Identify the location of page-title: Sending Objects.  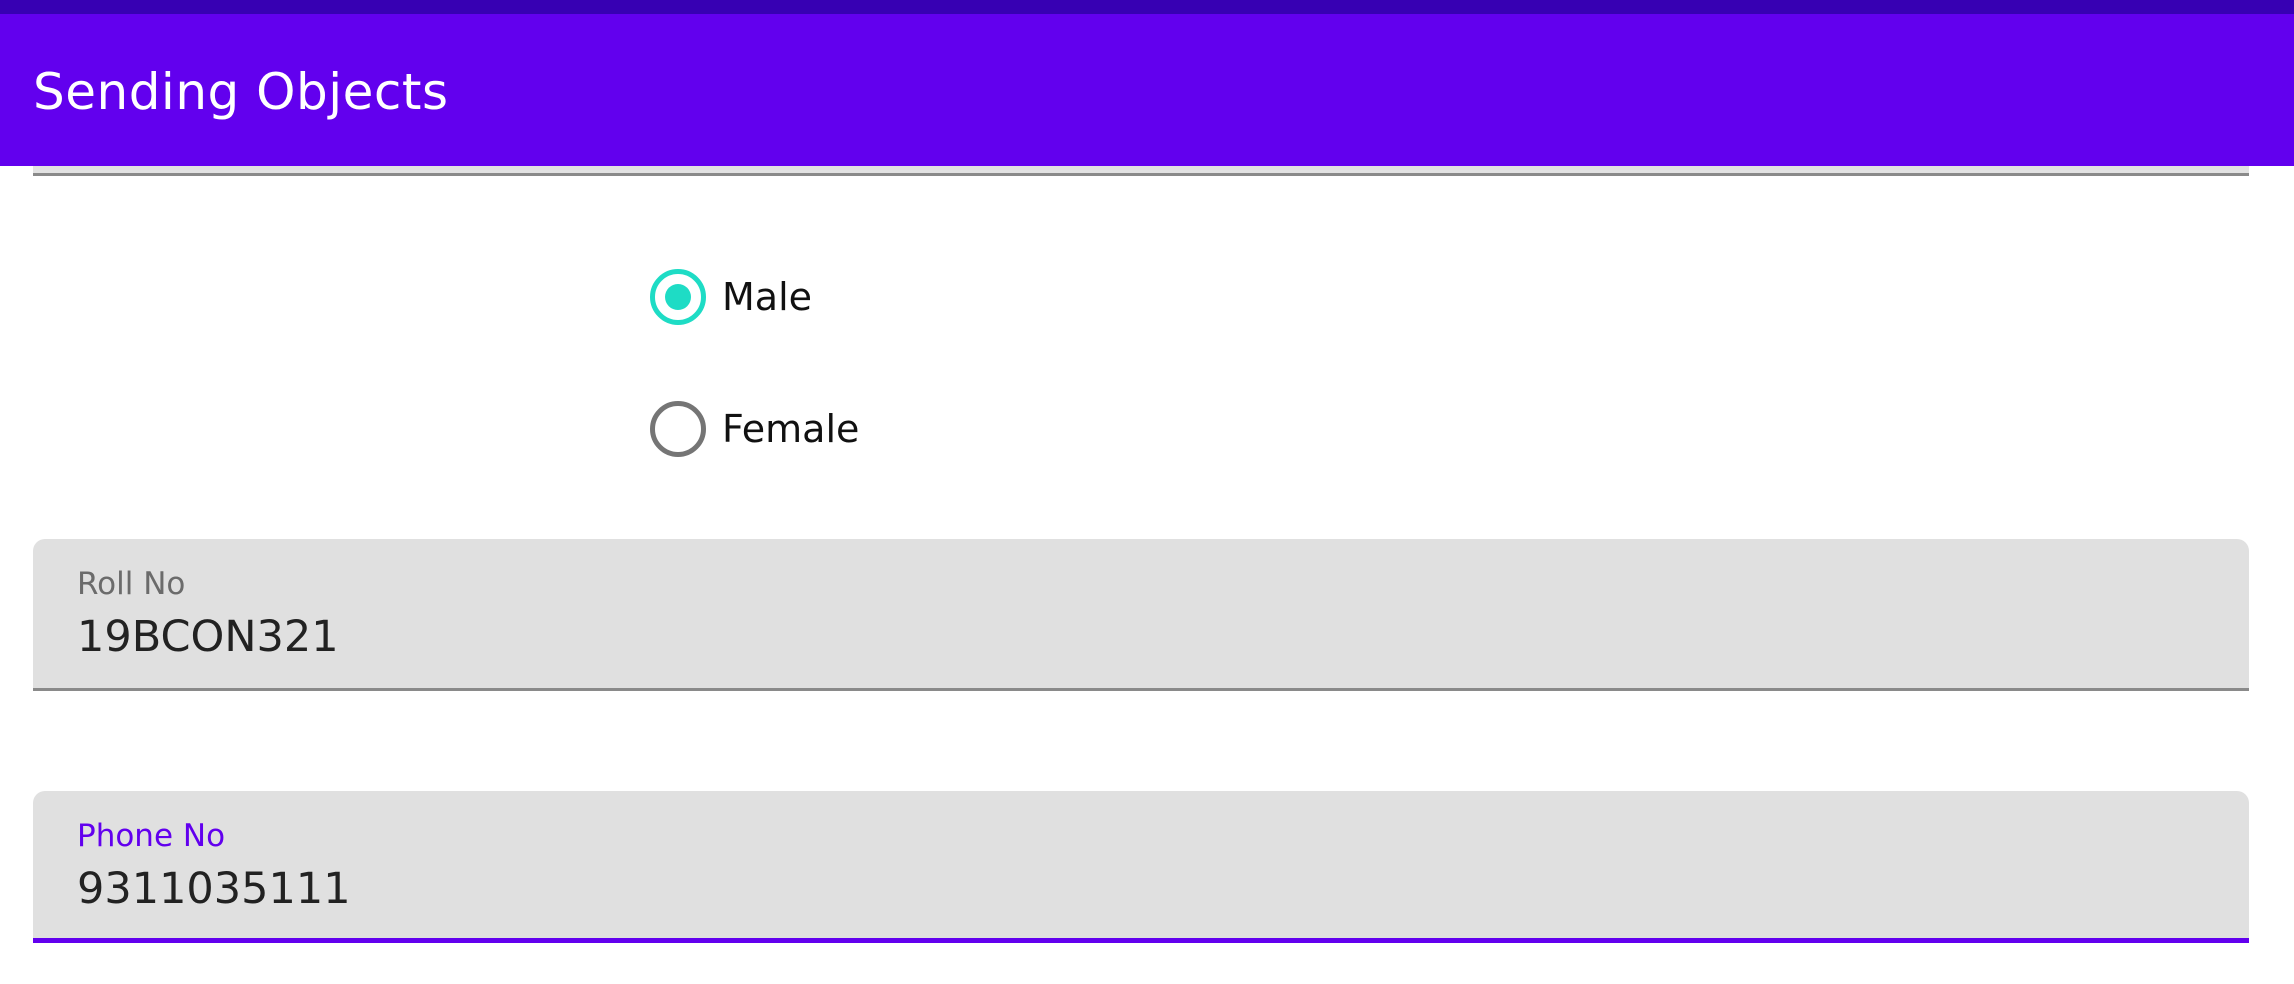
(241, 92).